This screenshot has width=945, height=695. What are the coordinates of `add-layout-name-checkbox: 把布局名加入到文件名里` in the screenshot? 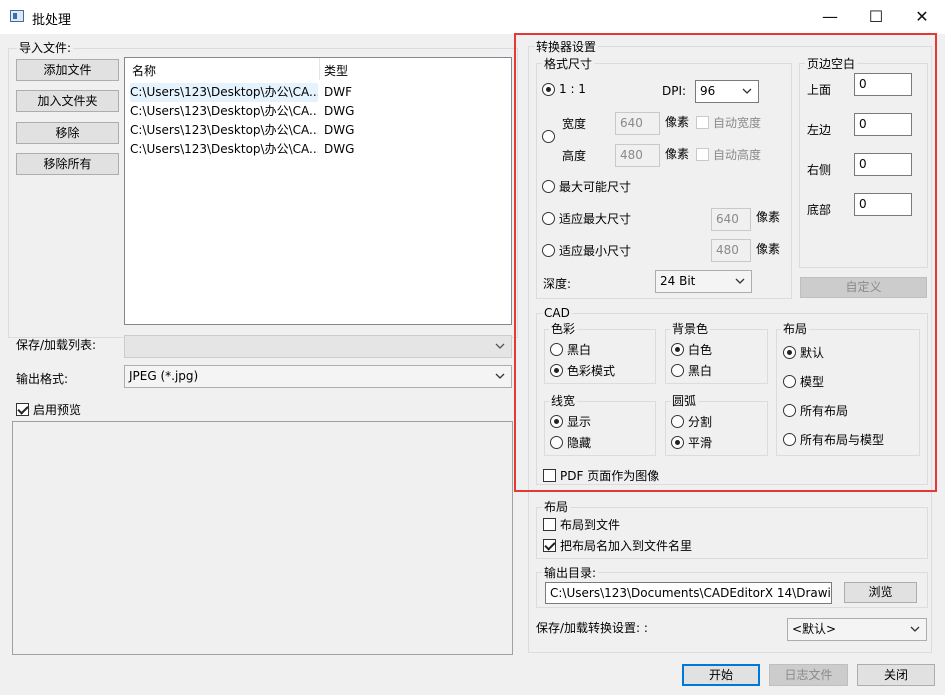 It's located at (617, 545).